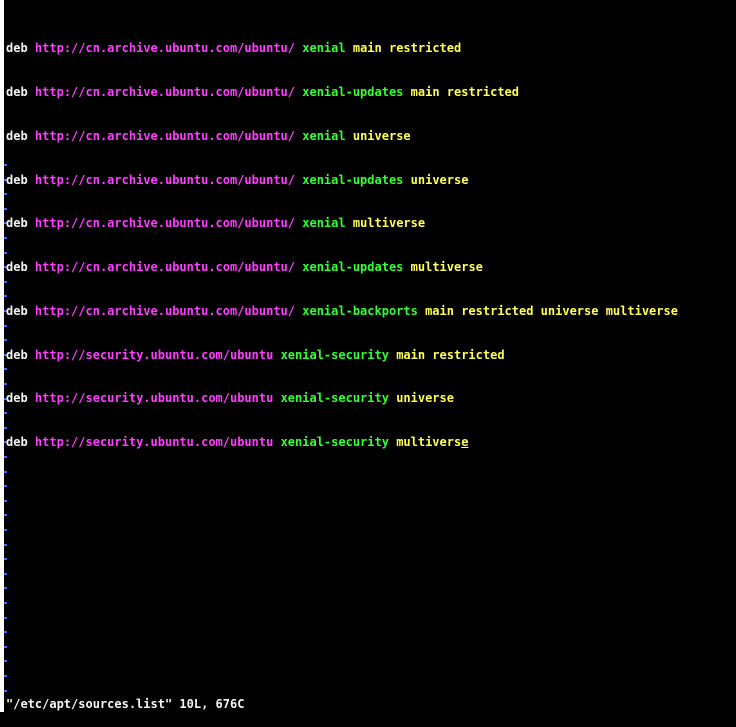  What do you see at coordinates (551, 310) in the screenshot?
I see `line-components: main restricted universe multiverse` at bounding box center [551, 310].